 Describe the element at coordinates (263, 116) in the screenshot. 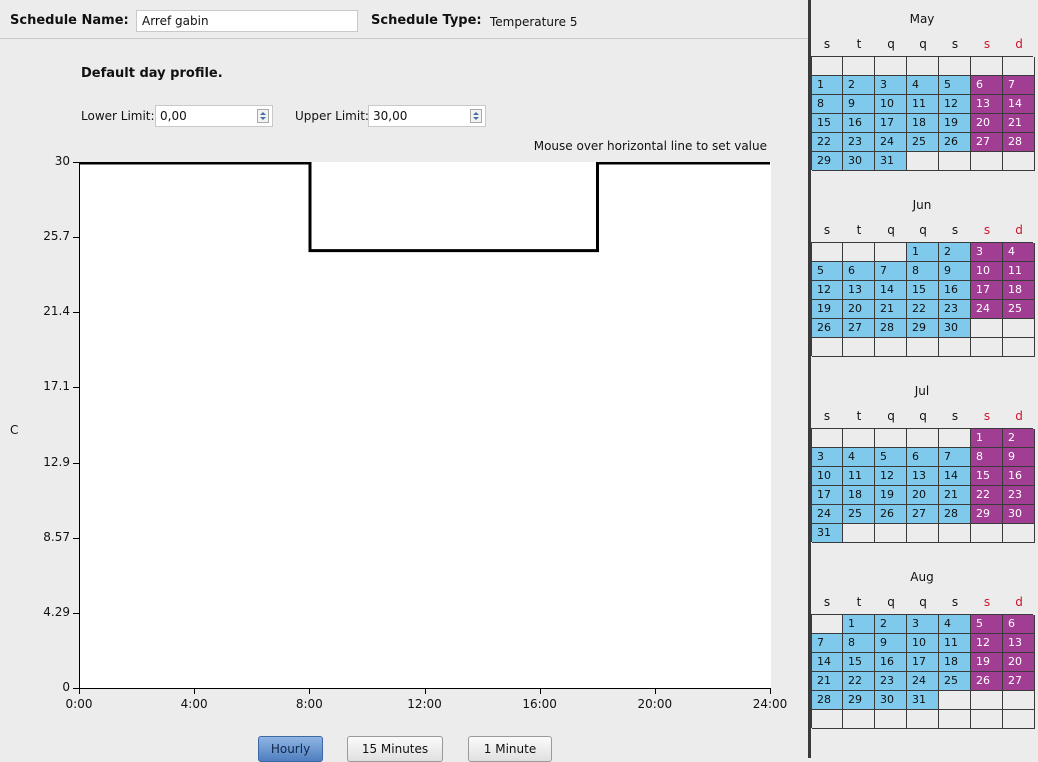

I see `spinner-arrows-icon` at that location.